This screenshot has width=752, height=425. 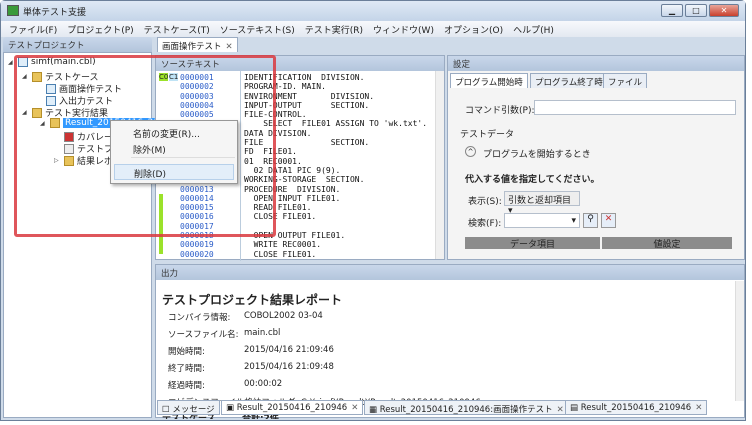 I want to click on test-data-label: テストデータ, so click(x=487, y=135).